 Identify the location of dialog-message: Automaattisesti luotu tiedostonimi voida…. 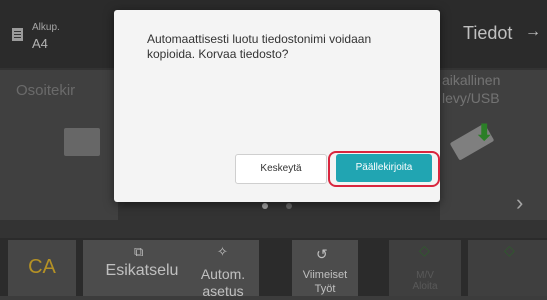
(259, 46).